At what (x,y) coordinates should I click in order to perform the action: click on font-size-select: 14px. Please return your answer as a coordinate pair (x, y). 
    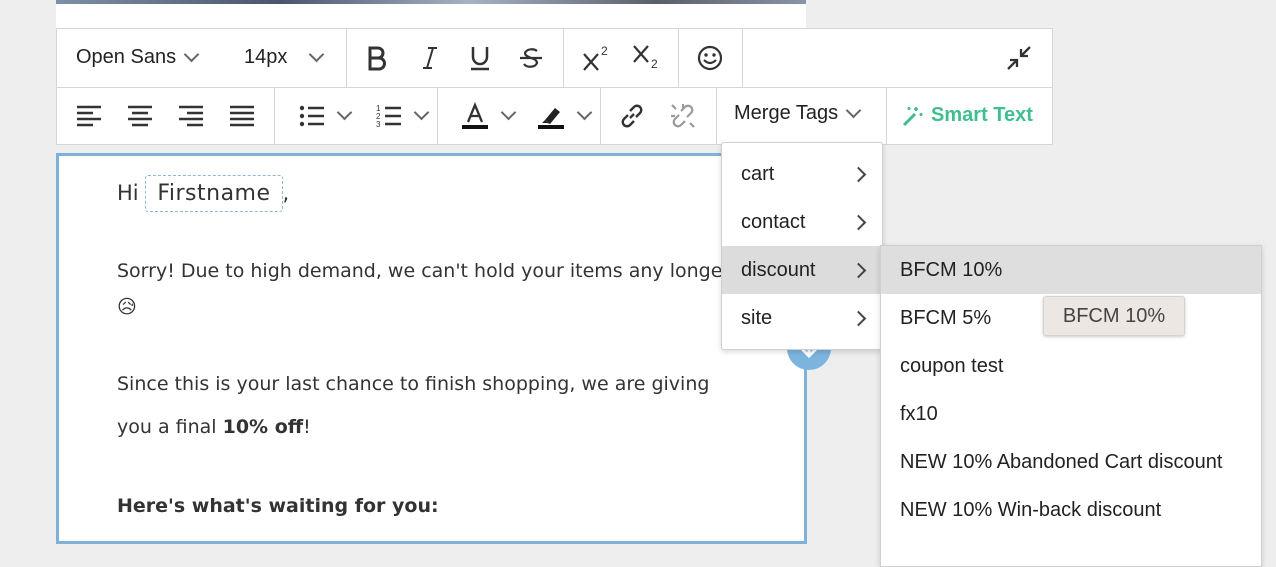
    Looking at the image, I should click on (284, 57).